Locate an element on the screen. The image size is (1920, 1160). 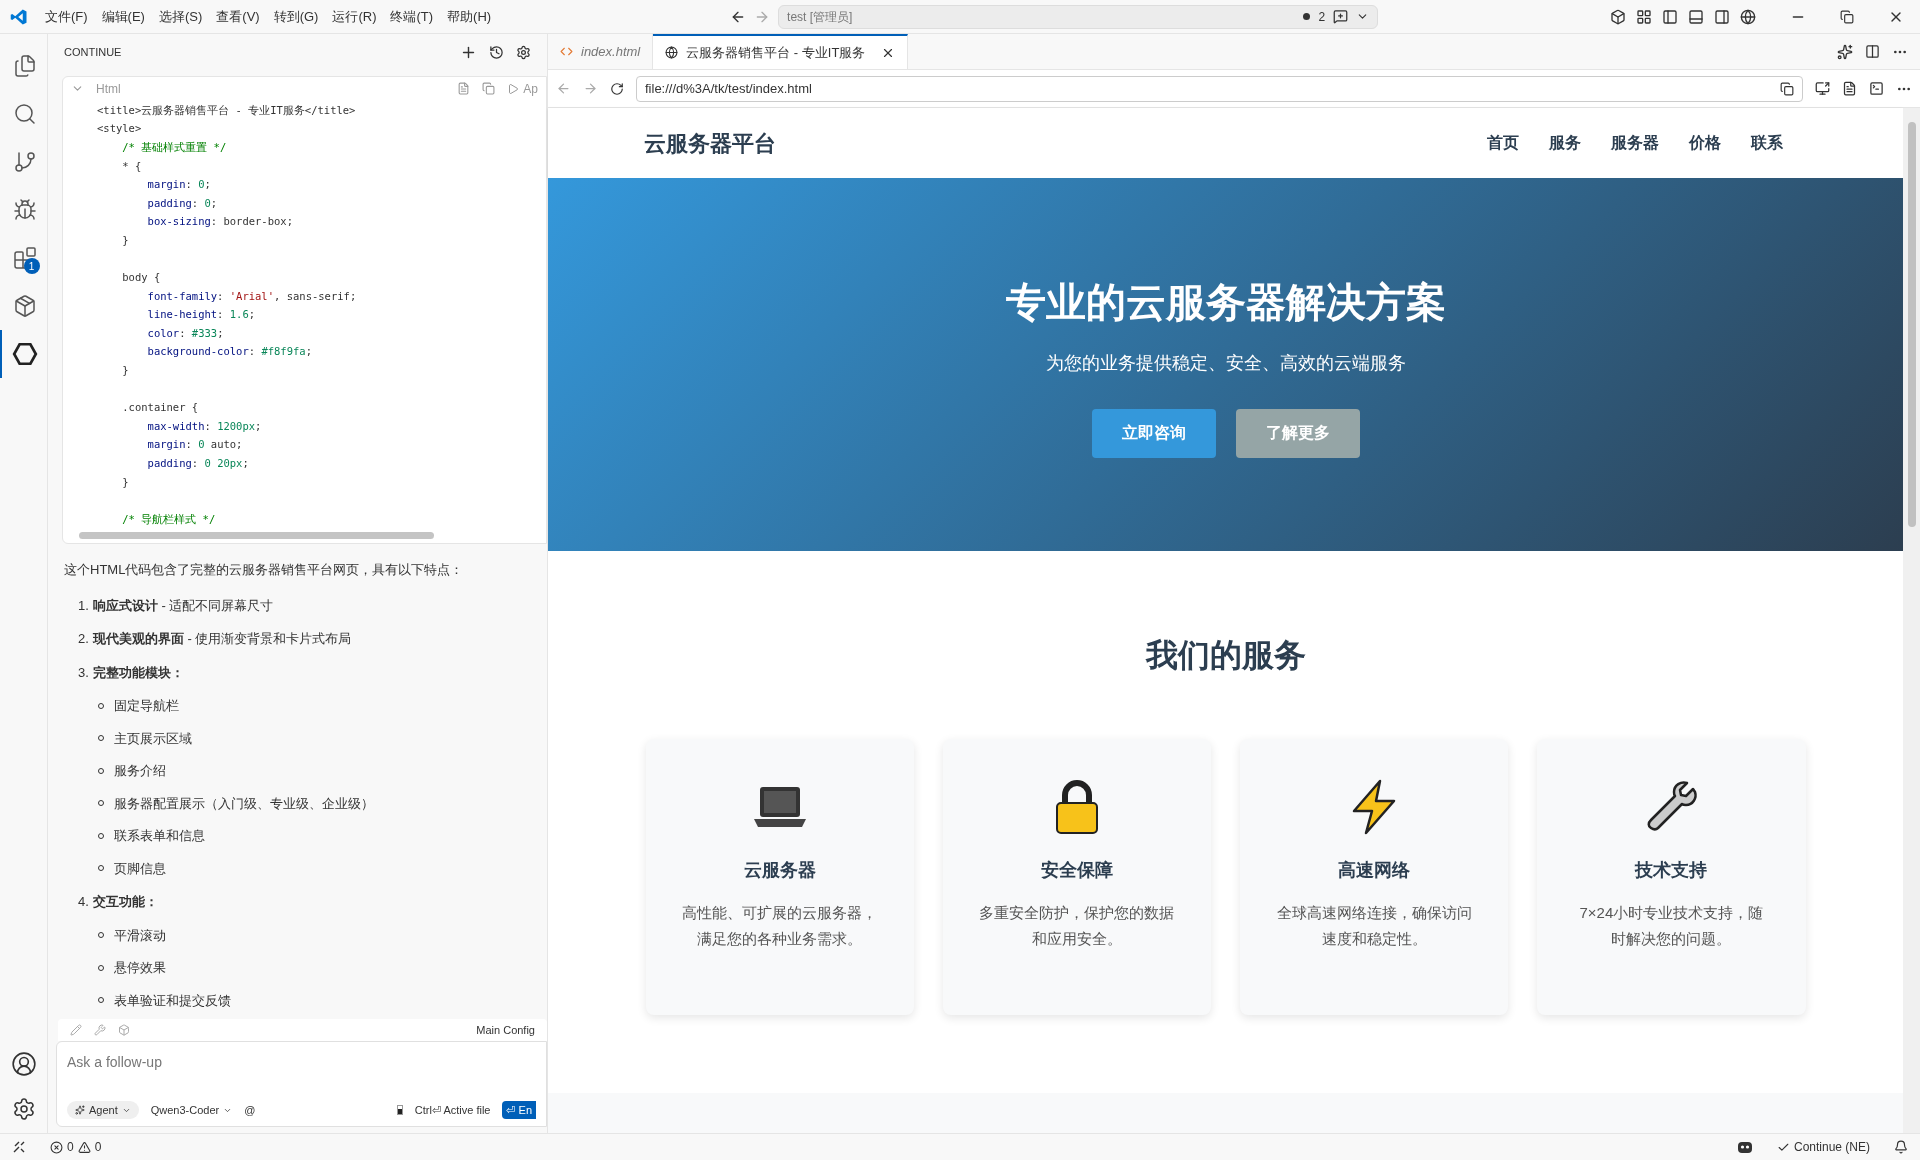
sparkle-icon is located at coordinates (80, 1110).